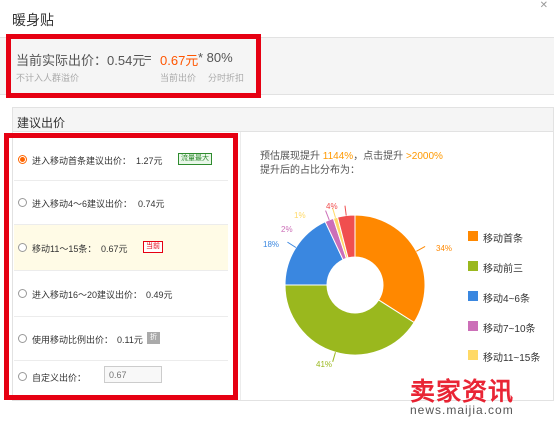 The image size is (554, 421). What do you see at coordinates (378, 156) in the screenshot?
I see `estimate-mid: ，点击提升` at bounding box center [378, 156].